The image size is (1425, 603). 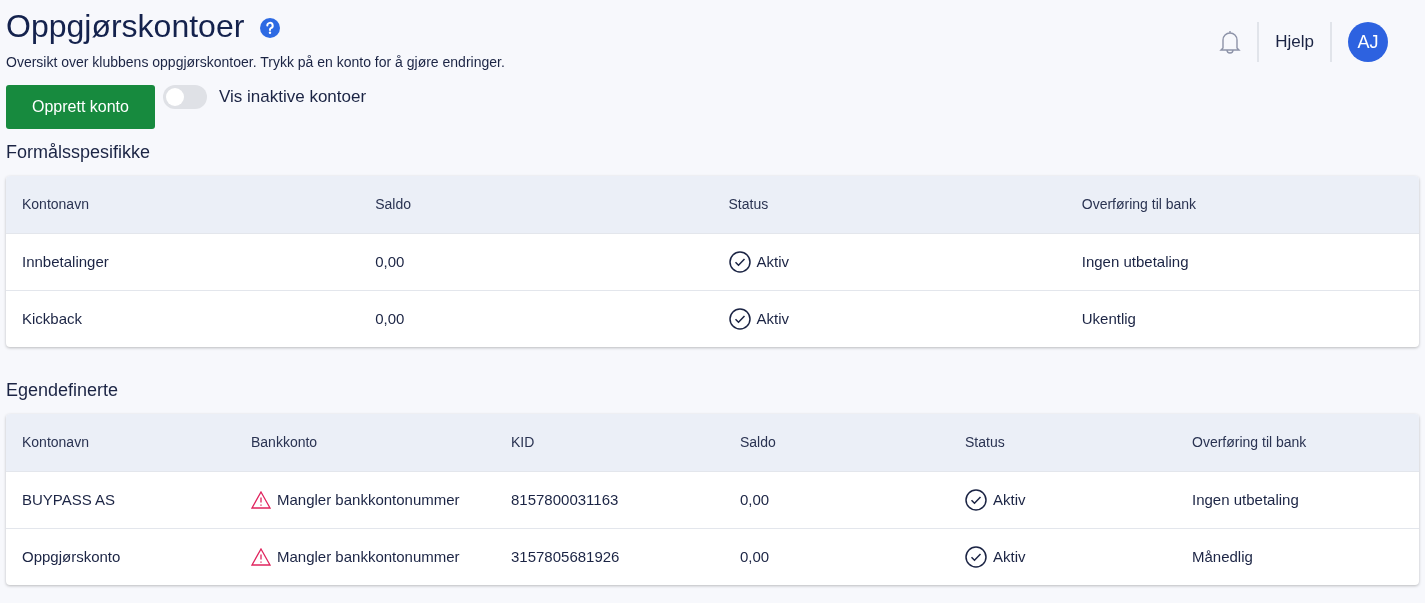 I want to click on table-cell-text: 8157800031163, so click(x=565, y=499).